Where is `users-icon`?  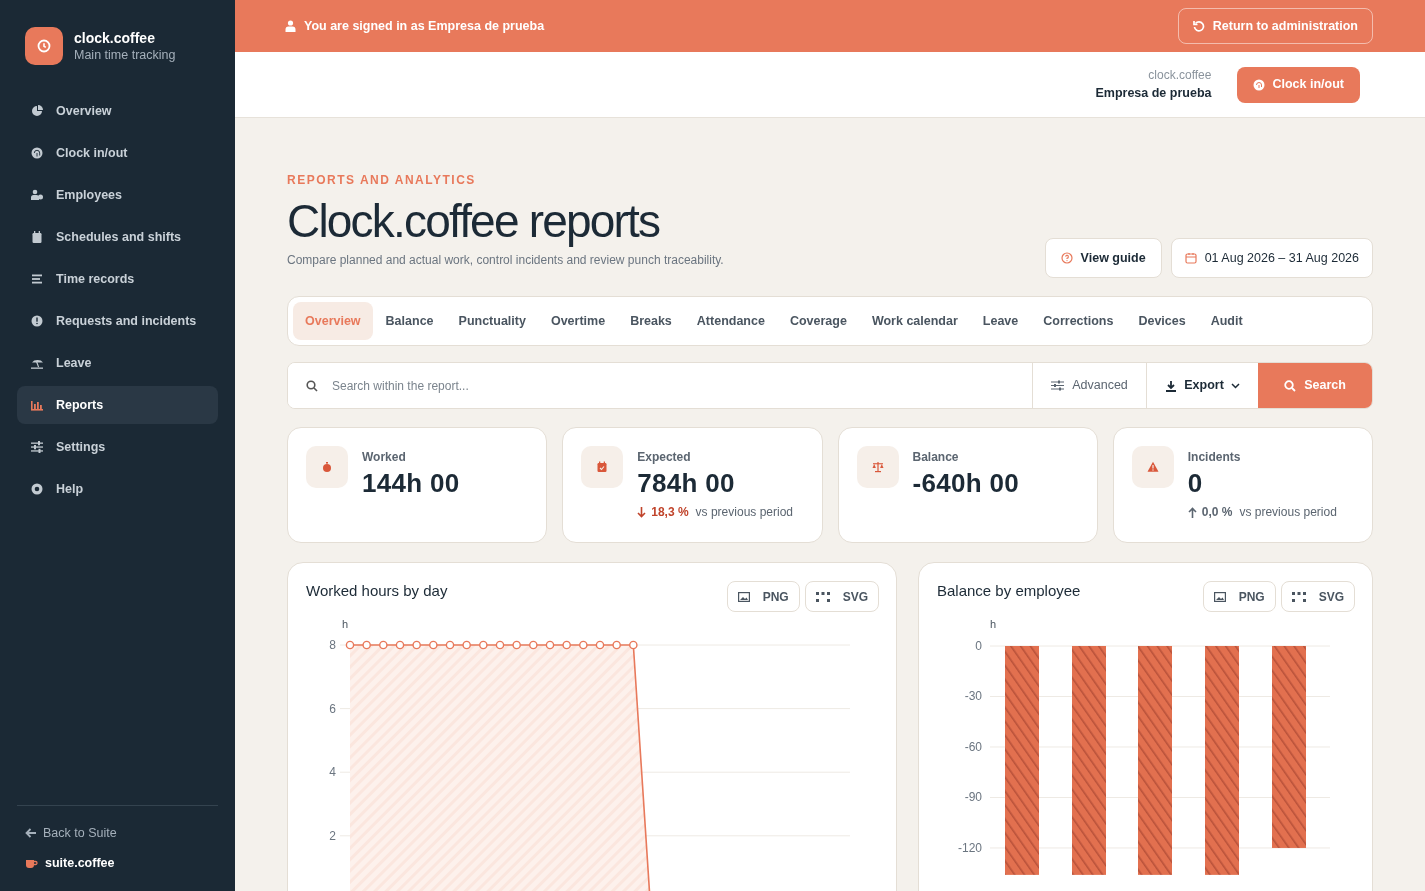
users-icon is located at coordinates (37, 195).